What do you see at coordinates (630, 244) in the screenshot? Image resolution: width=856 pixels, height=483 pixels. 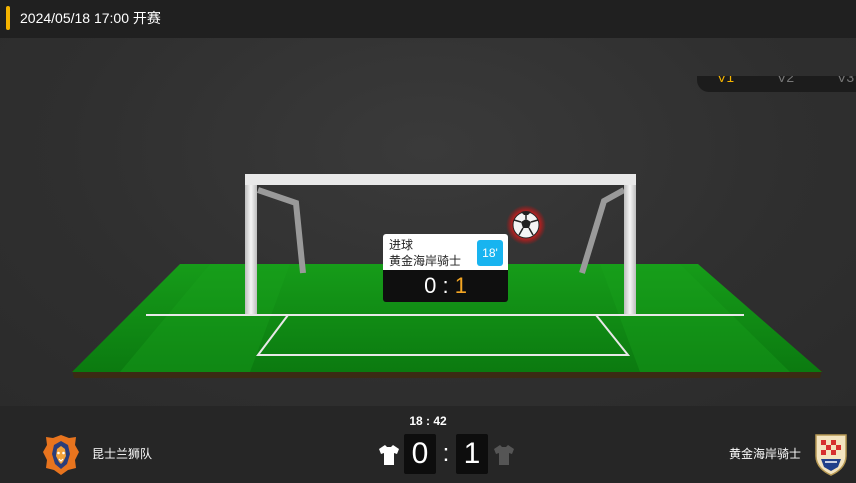 I see `goal-right-post` at bounding box center [630, 244].